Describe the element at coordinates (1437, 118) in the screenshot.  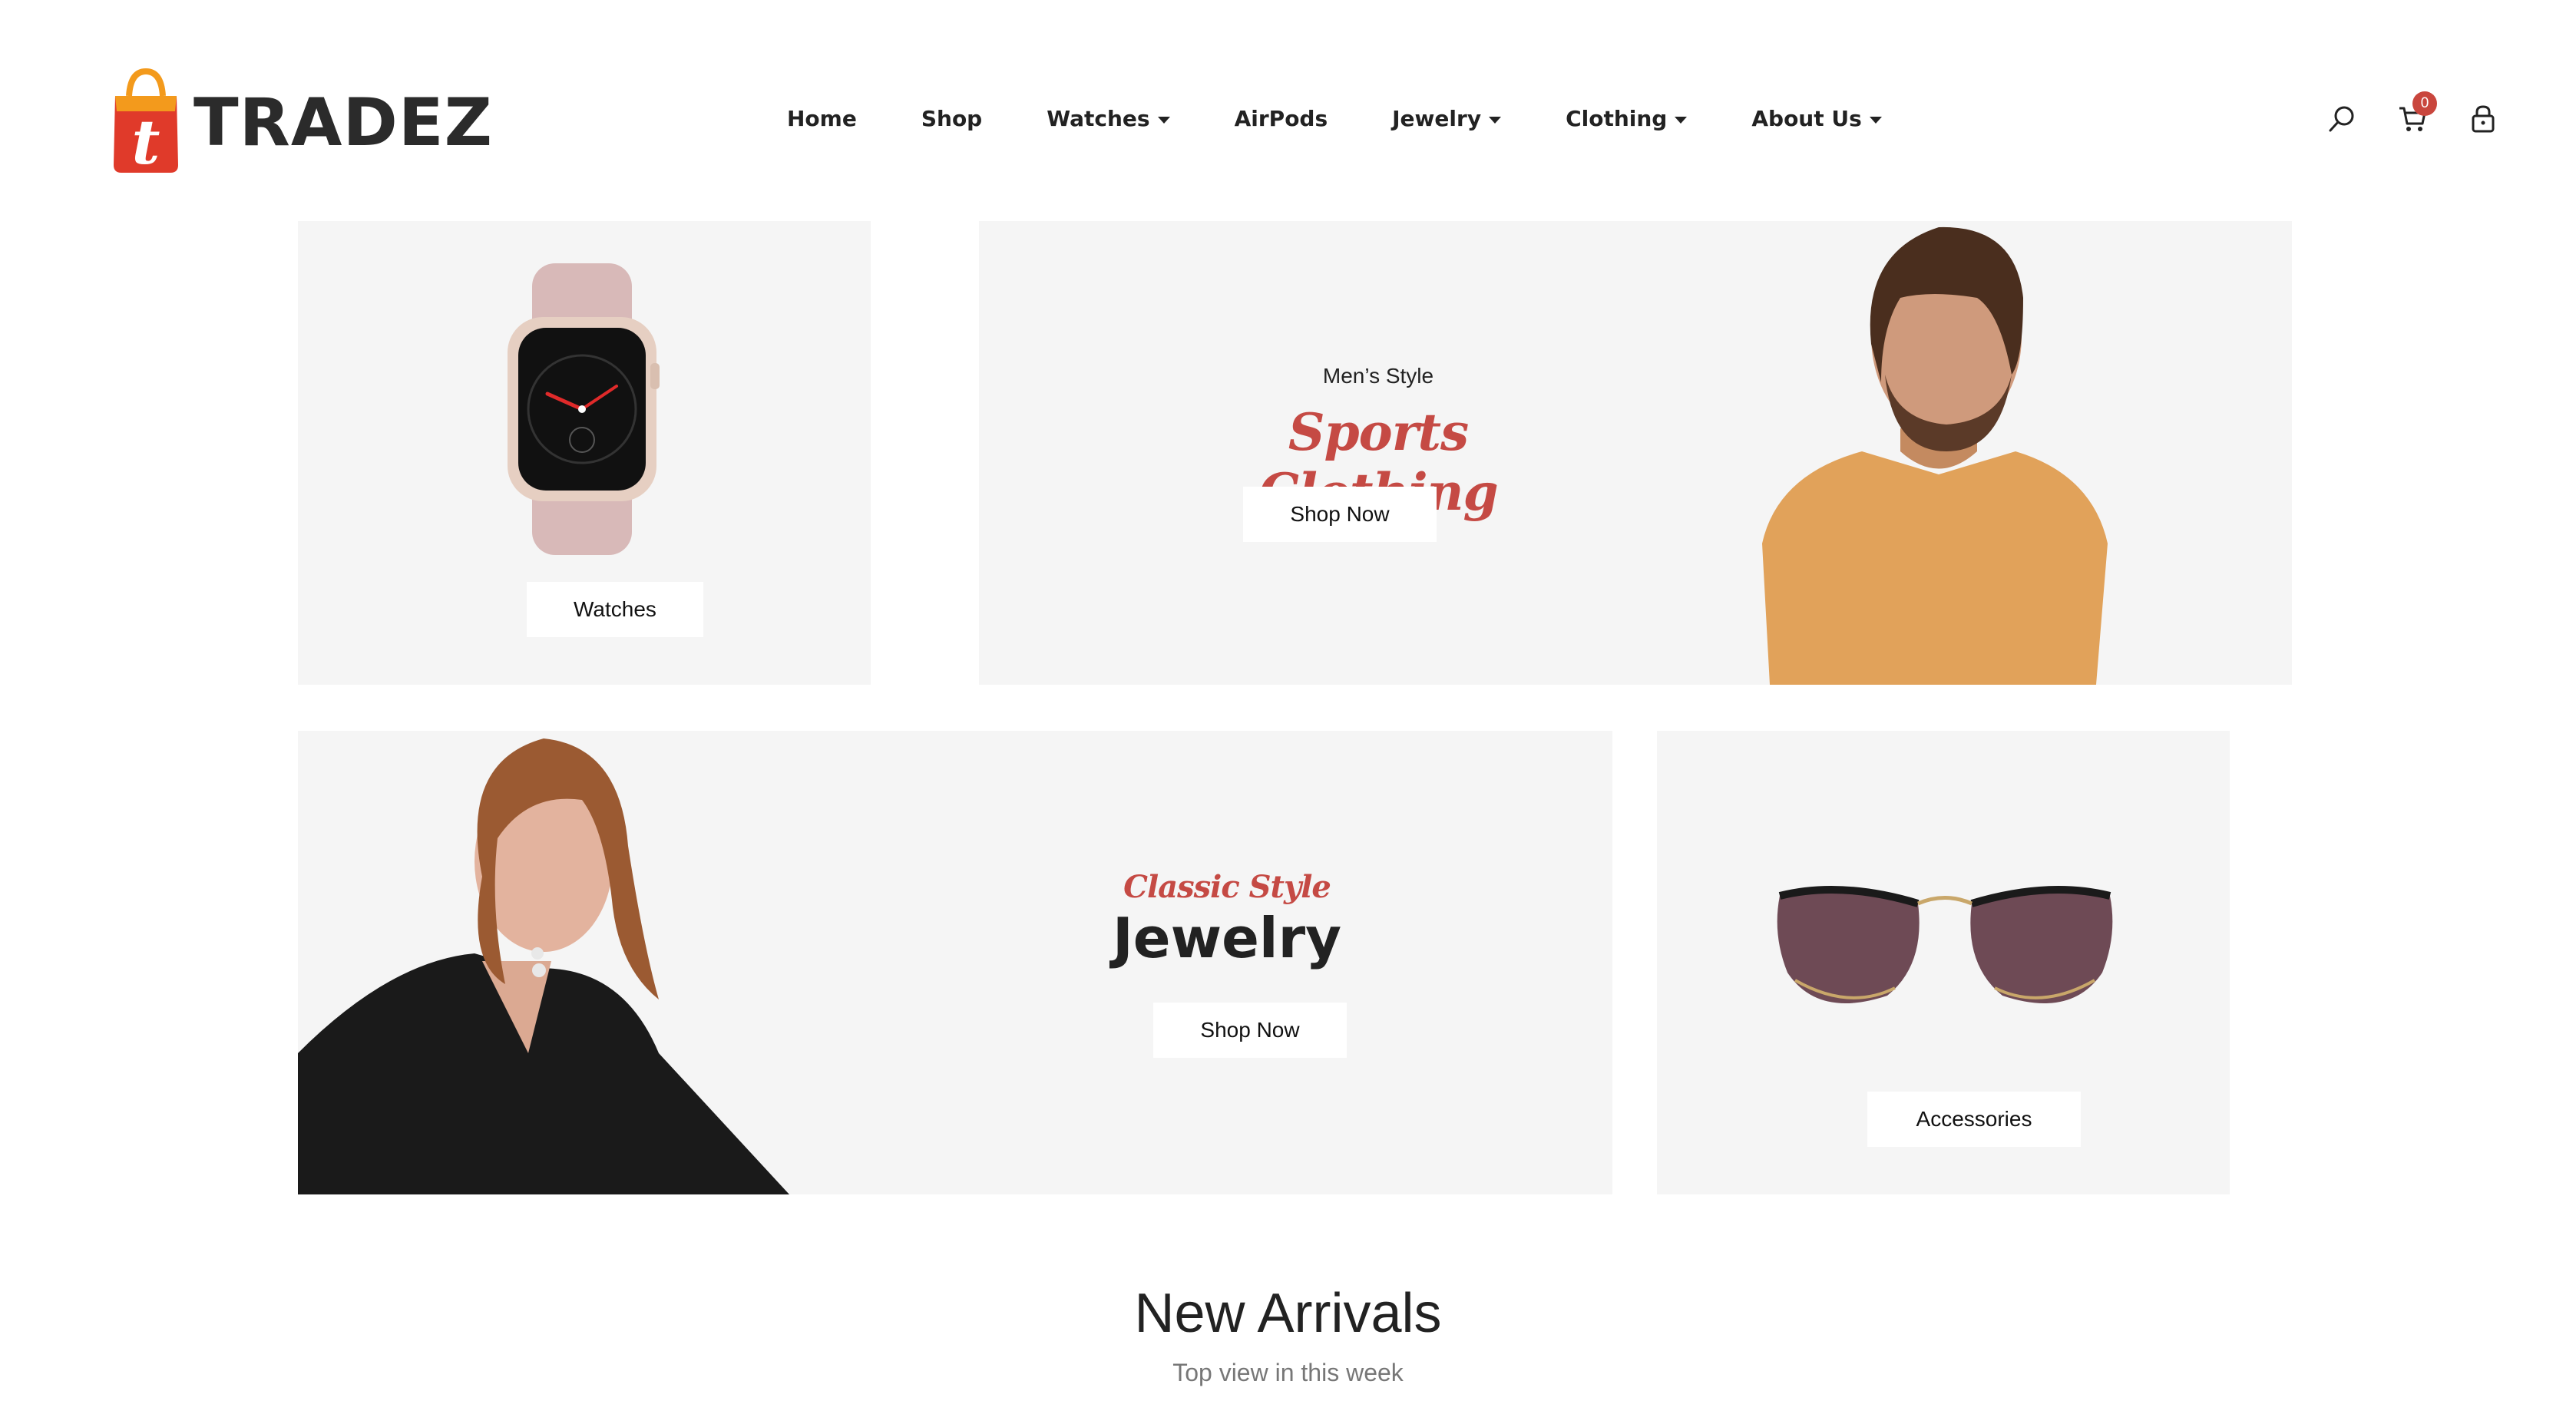
I see `nav-jewelry-label: Jewelry` at that location.